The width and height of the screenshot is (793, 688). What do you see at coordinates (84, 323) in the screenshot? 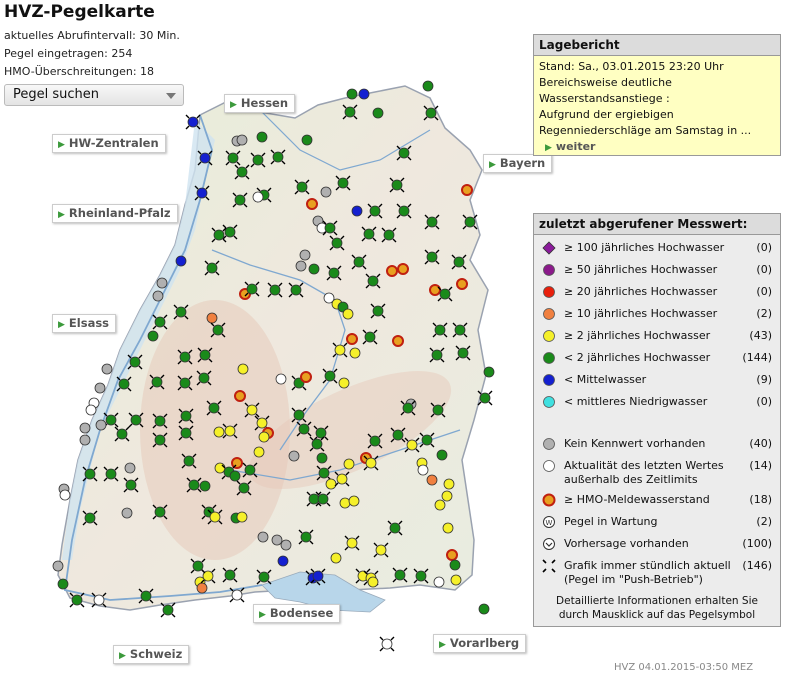
I see `nav-elsass: ▶ Elsass` at bounding box center [84, 323].